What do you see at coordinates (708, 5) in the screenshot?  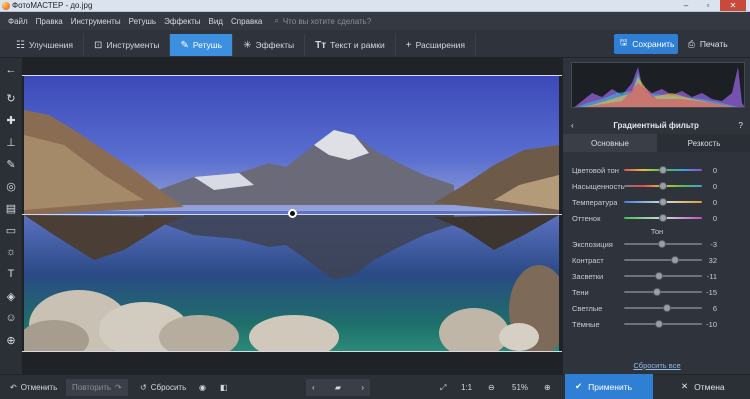 I see `maximize-icon: ▫` at bounding box center [708, 5].